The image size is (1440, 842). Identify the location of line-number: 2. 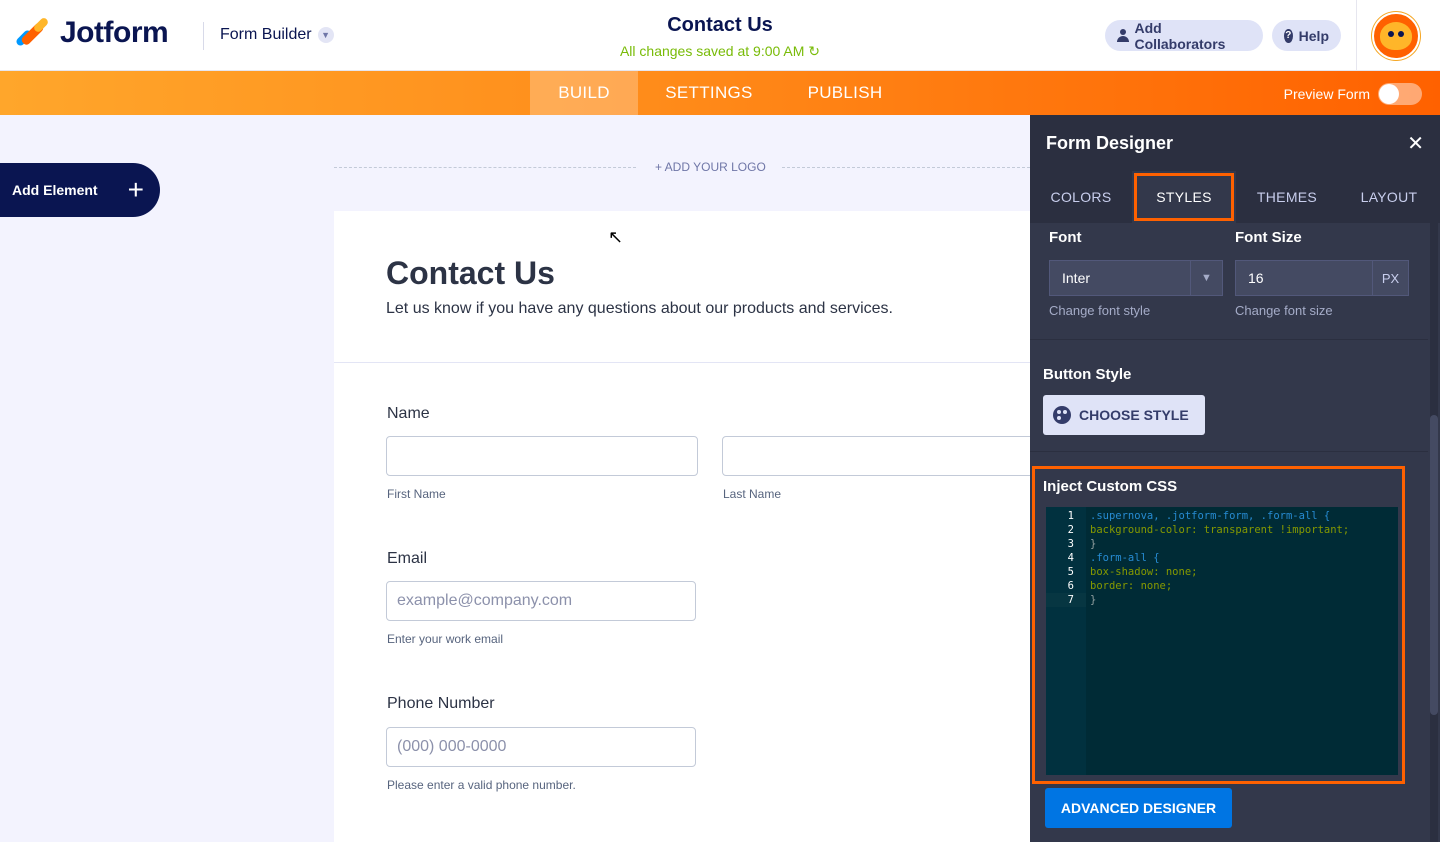
(1070, 530).